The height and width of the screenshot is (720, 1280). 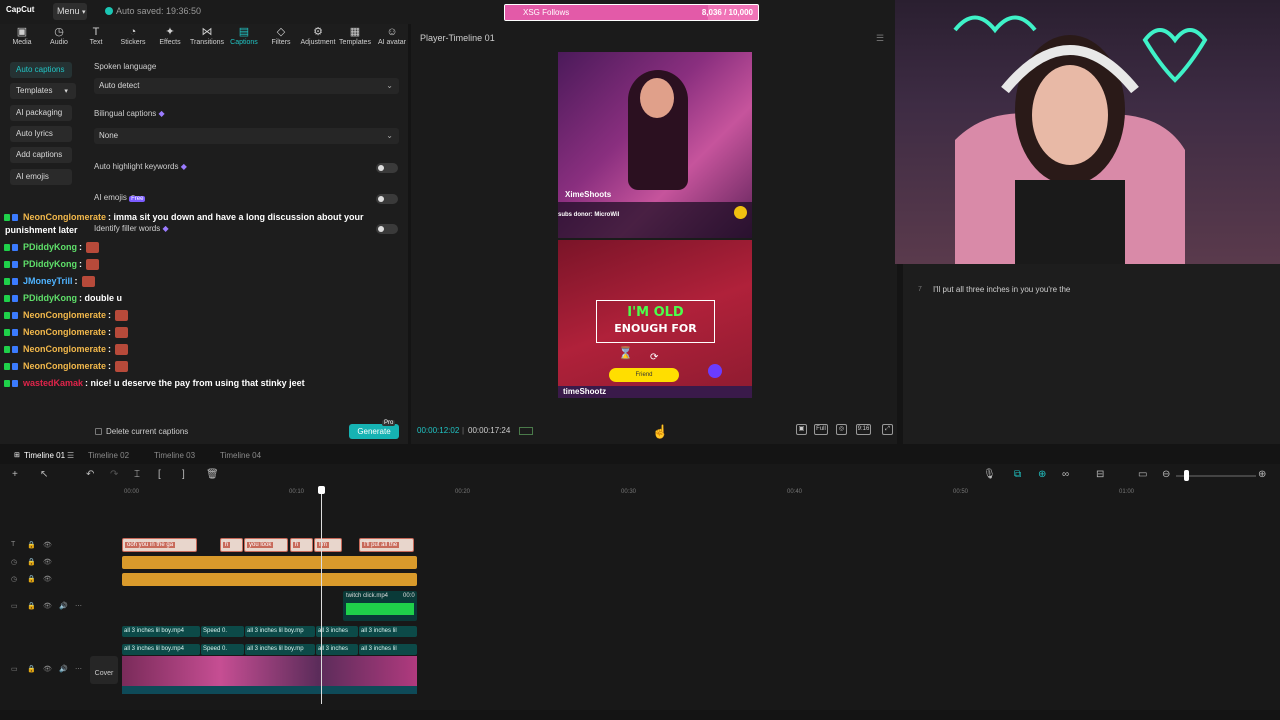 What do you see at coordinates (246, 86) in the screenshot?
I see `spoken-language-select: Auto detect ⌄` at bounding box center [246, 86].